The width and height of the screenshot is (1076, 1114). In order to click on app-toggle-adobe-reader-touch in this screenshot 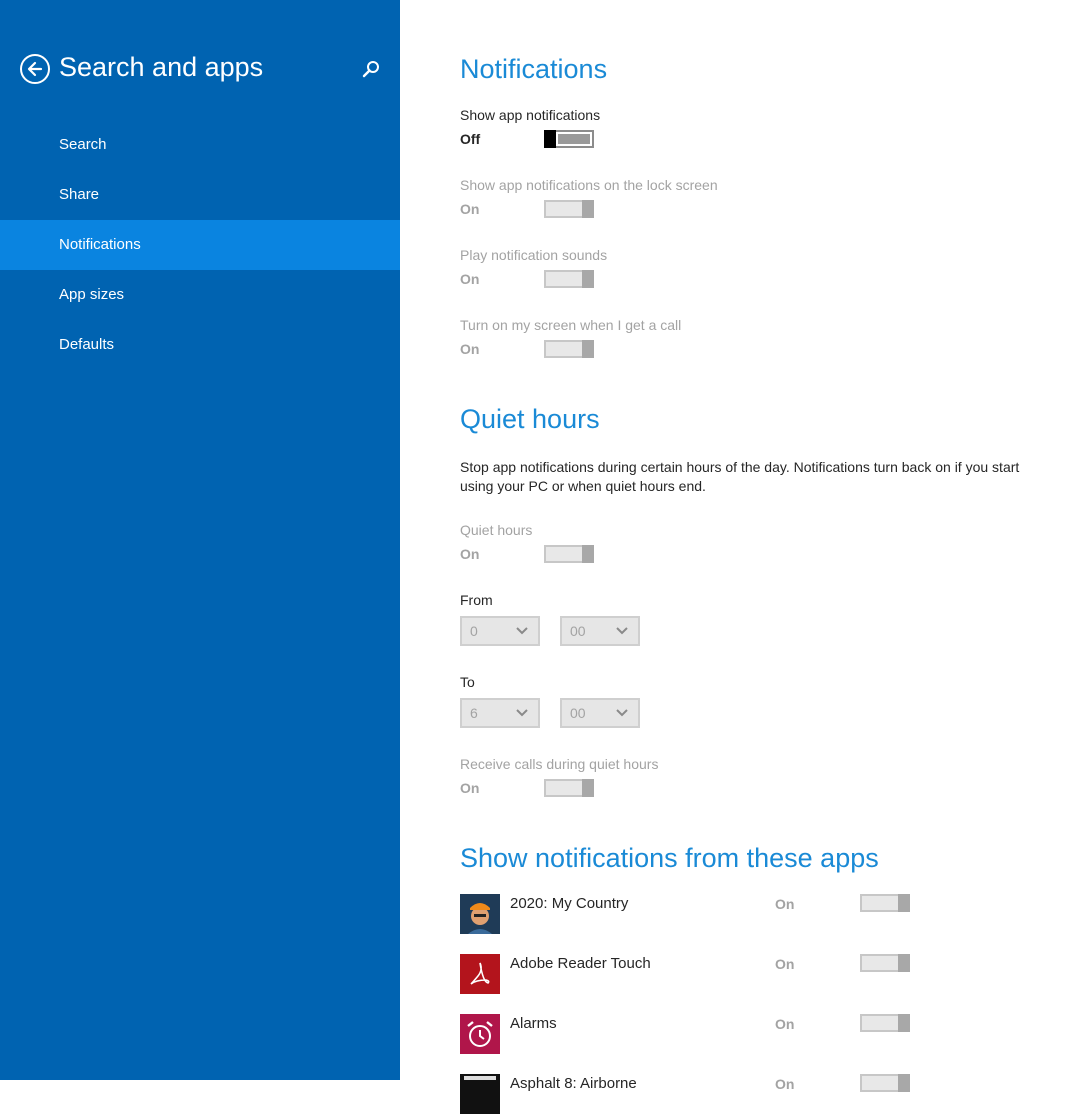, I will do `click(885, 963)`.